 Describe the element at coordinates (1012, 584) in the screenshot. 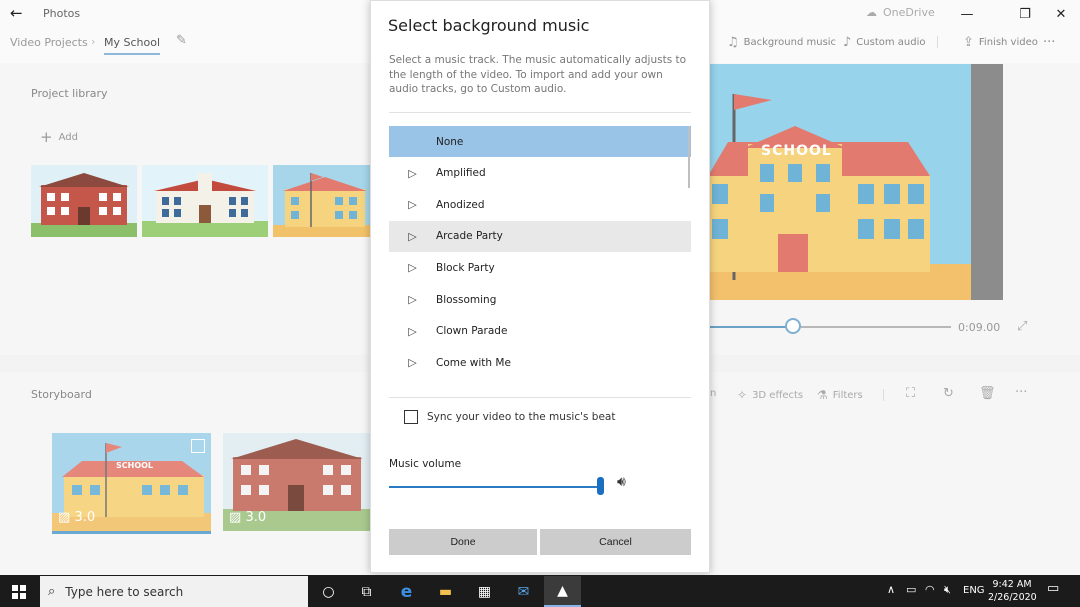

I see `clock-time: 9:42 AM` at that location.